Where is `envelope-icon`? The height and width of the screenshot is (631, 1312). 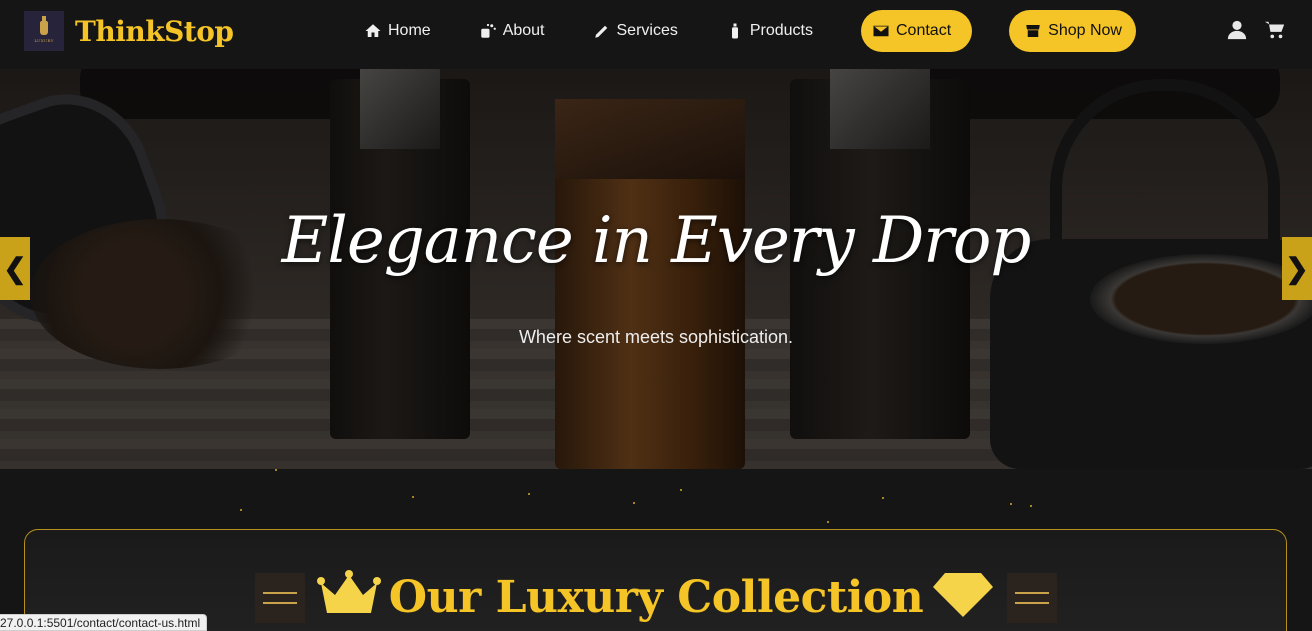 envelope-icon is located at coordinates (881, 31).